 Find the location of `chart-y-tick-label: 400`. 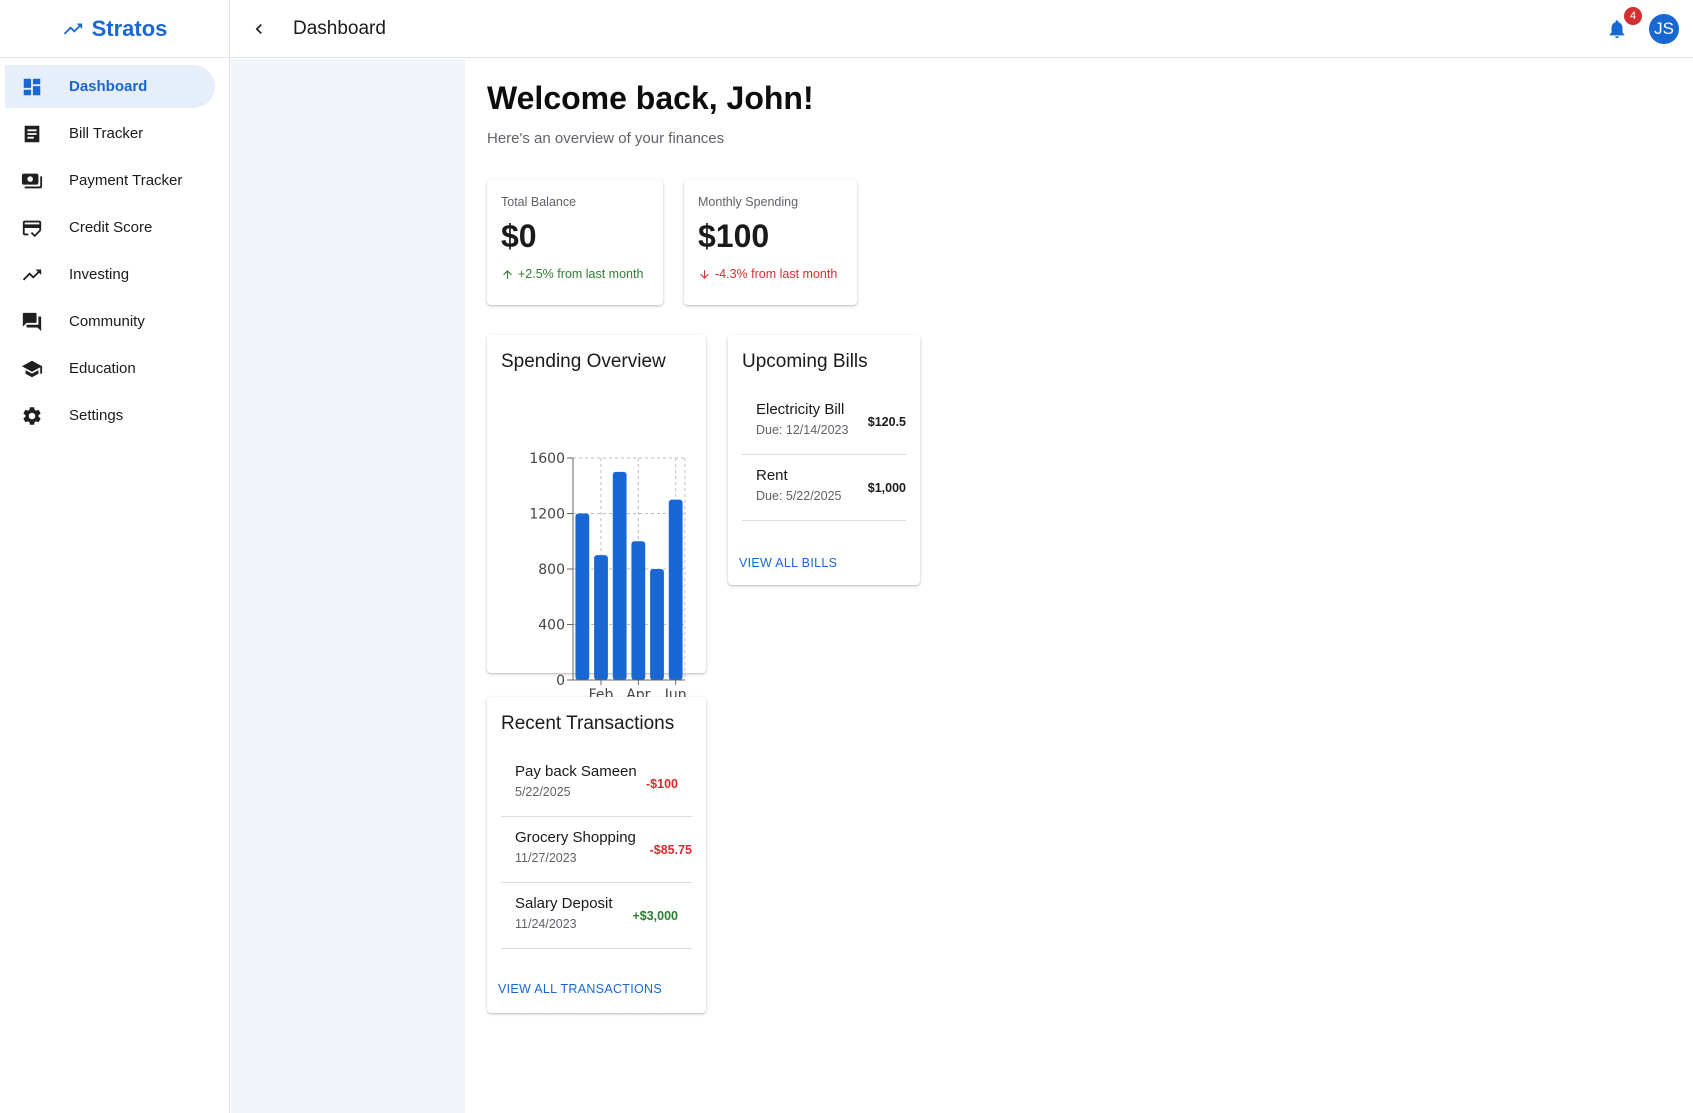

chart-y-tick-label: 400 is located at coordinates (551, 626).